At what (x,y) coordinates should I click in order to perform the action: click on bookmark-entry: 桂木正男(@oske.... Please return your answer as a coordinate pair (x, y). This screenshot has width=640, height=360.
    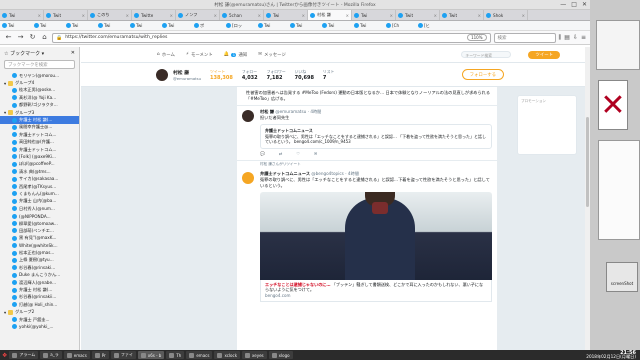
    Looking at the image, I should click on (39, 90).